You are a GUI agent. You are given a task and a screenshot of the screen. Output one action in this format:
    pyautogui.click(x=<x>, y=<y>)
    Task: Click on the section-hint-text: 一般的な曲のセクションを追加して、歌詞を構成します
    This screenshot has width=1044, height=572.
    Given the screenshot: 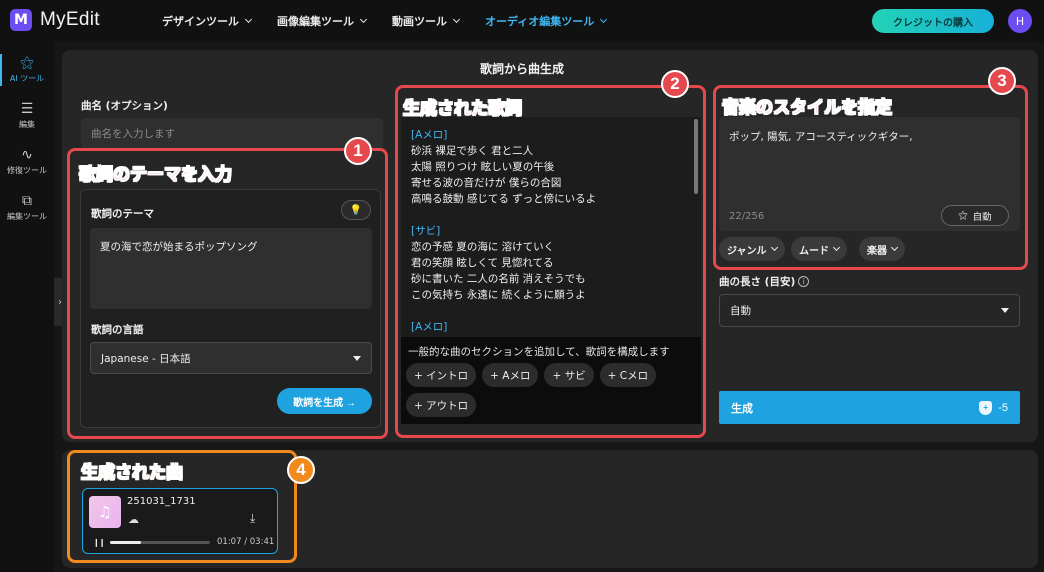 What is the action you would take?
    pyautogui.click(x=539, y=352)
    